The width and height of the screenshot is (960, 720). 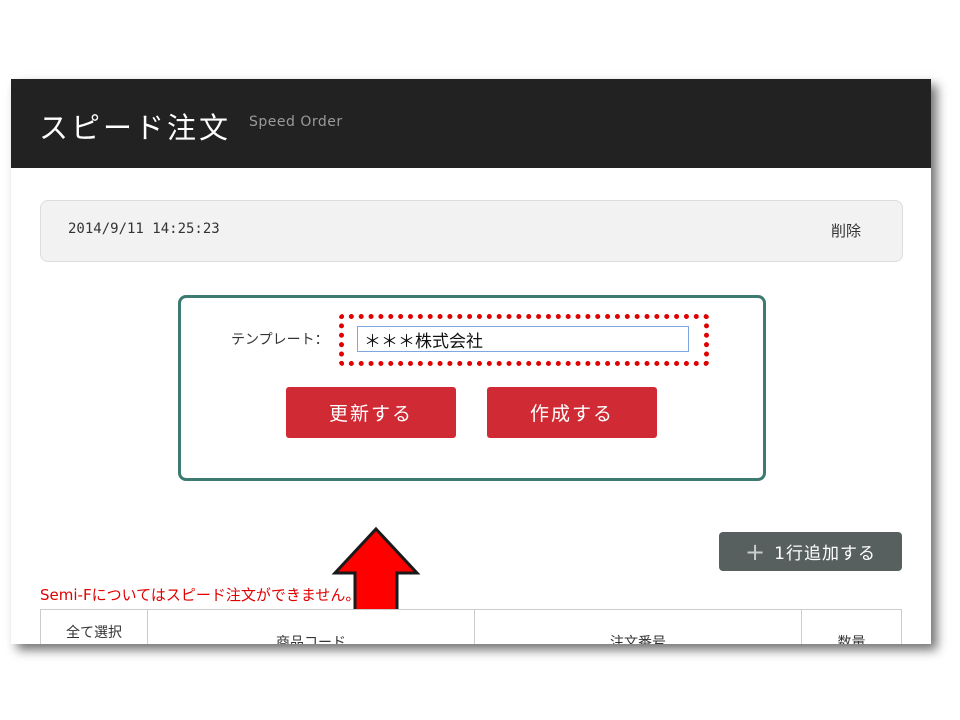 I want to click on table-header-row: 全て選択 商品コード 注文番号 数量, so click(x=471, y=626).